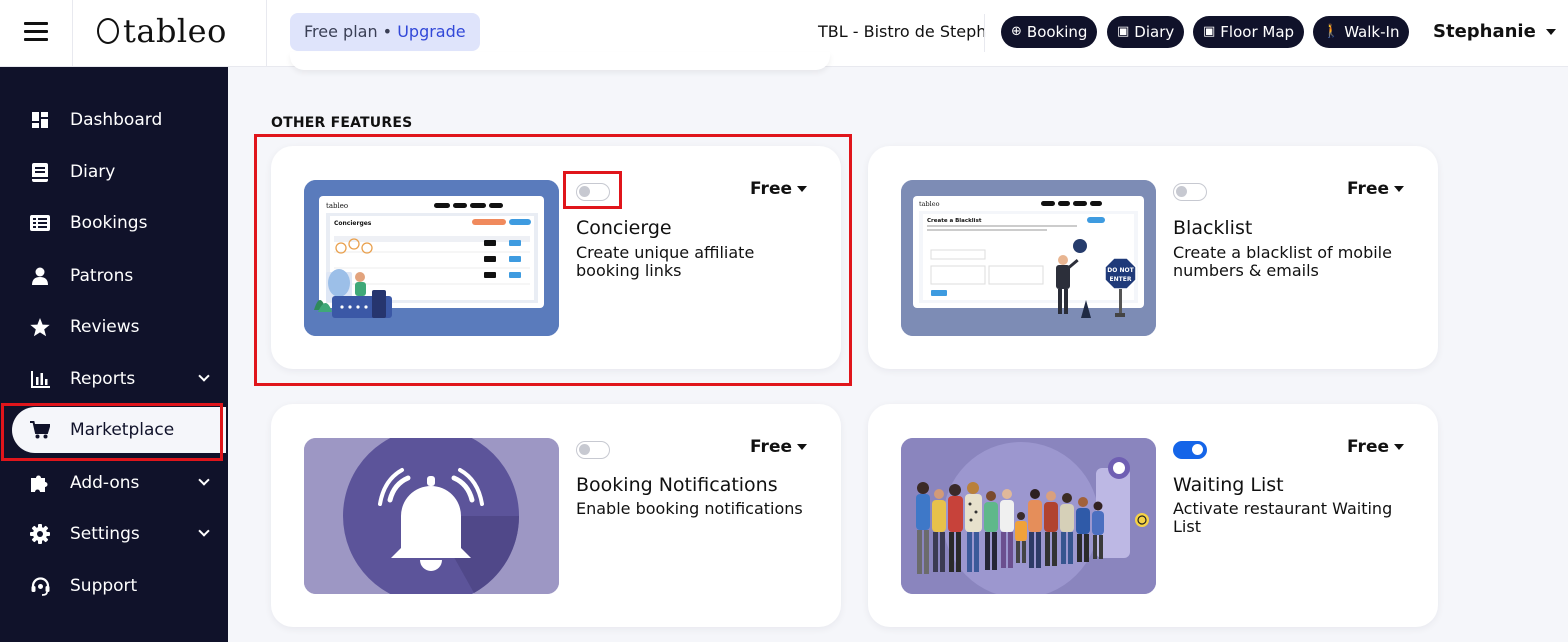  I want to click on sidebar-item-add-ons: Add-ons, so click(114, 483).